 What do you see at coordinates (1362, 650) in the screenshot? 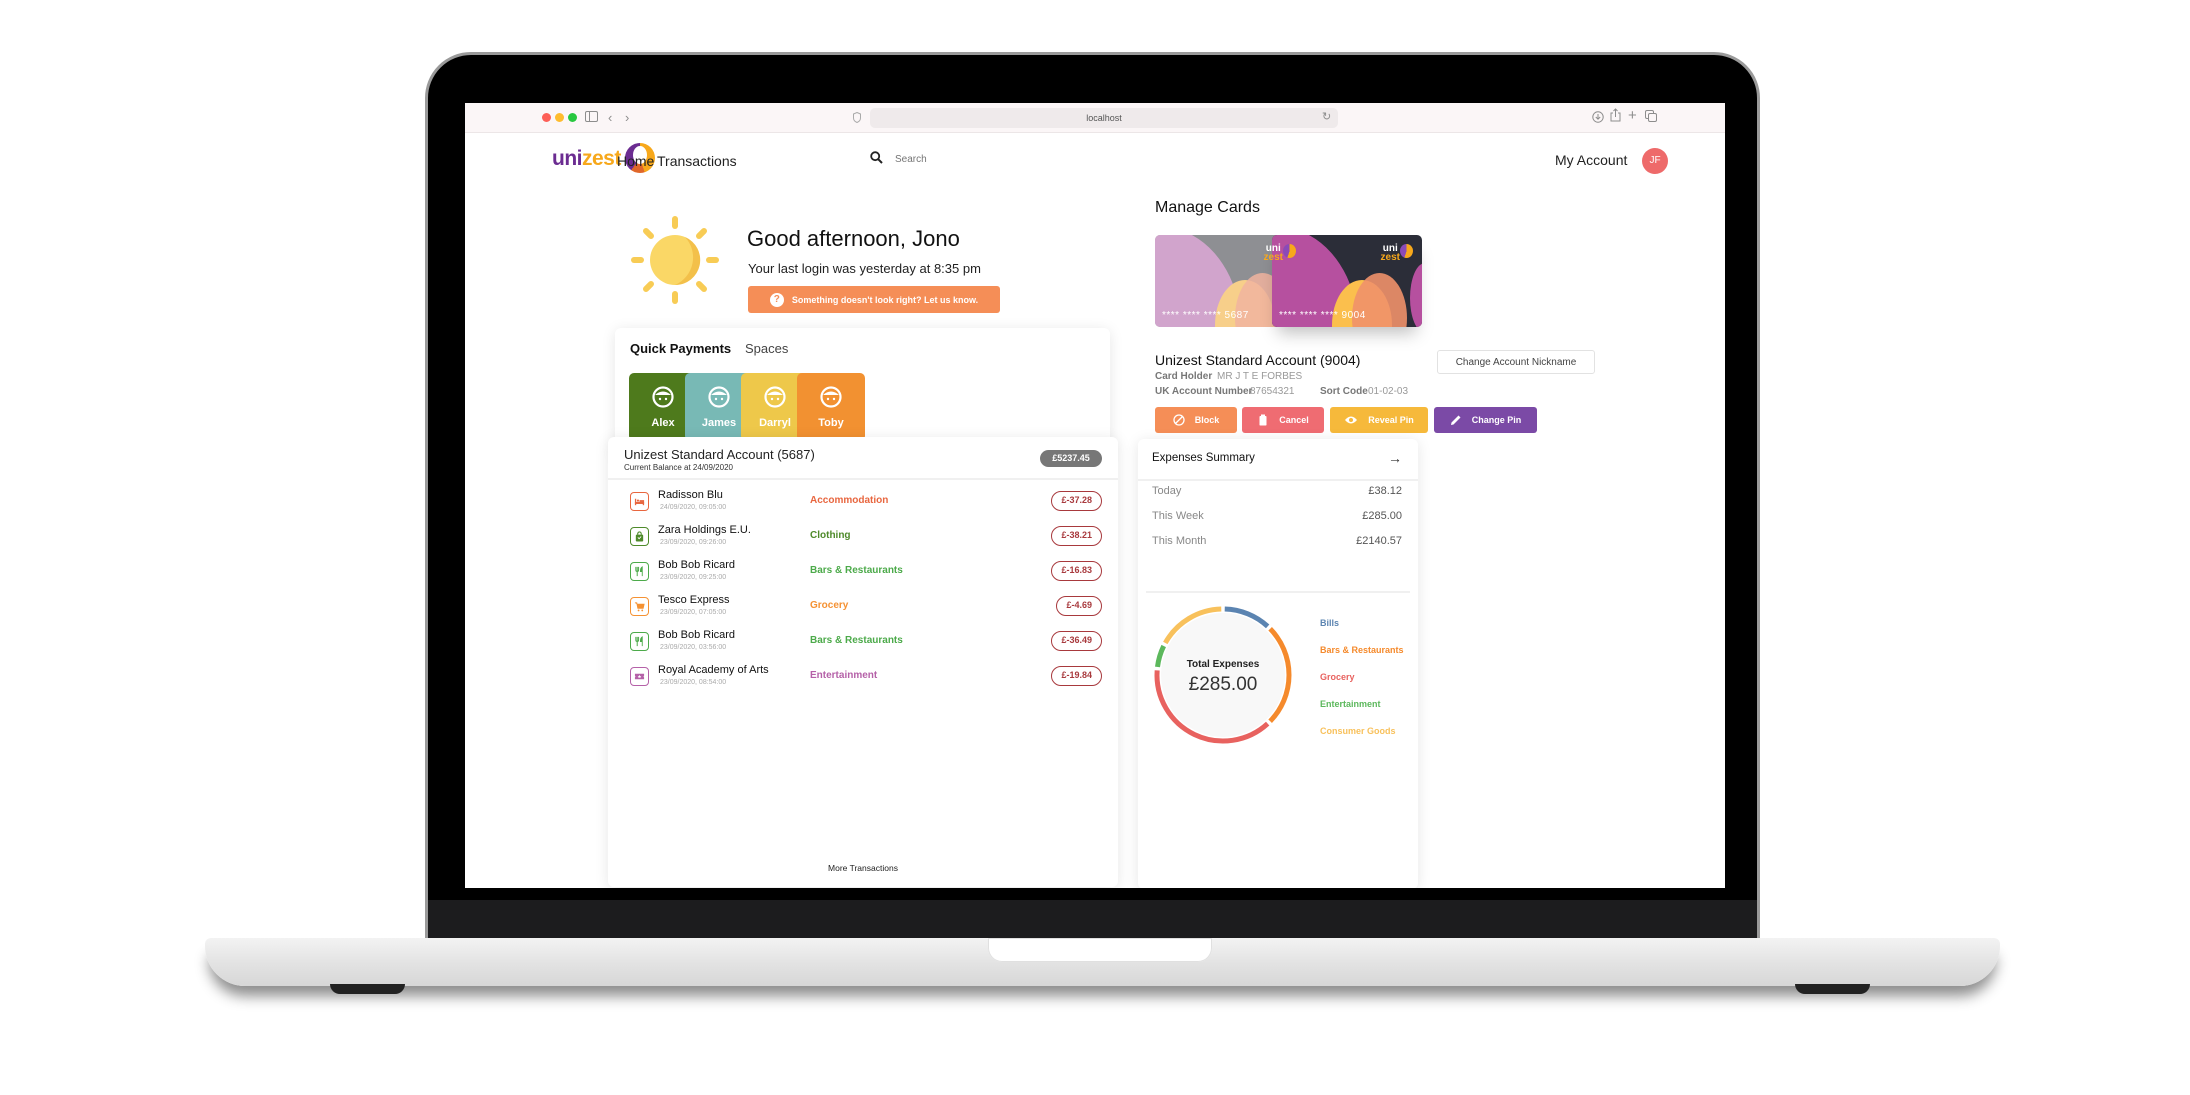
I see `legend-item: Bars & Restaurants` at bounding box center [1362, 650].